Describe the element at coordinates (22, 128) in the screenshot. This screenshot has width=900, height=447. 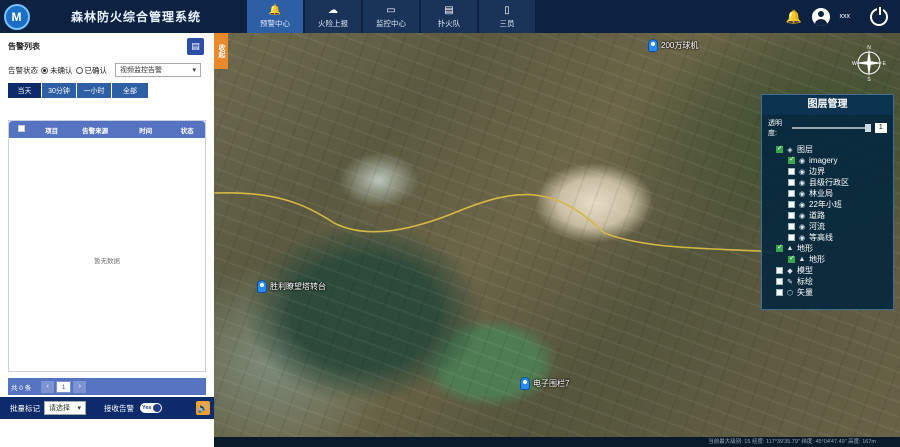
I see `select-all-checkbox` at that location.